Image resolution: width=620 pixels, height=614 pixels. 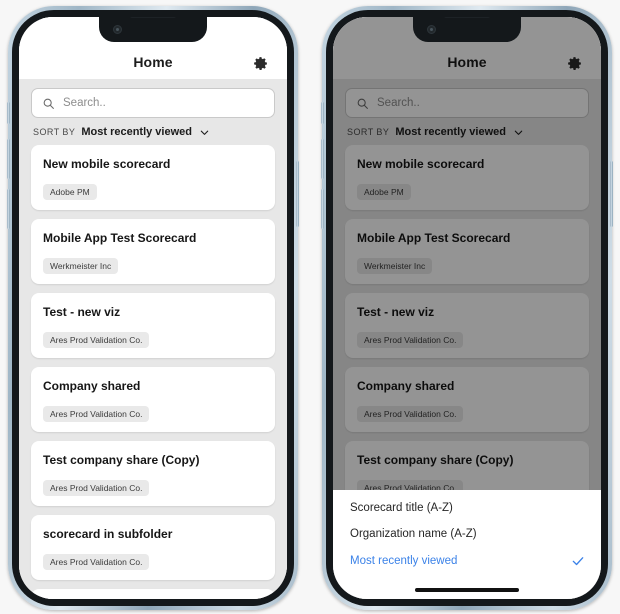 I want to click on sort-option-organization-name: Organization name (A-Z), so click(x=467, y=534).